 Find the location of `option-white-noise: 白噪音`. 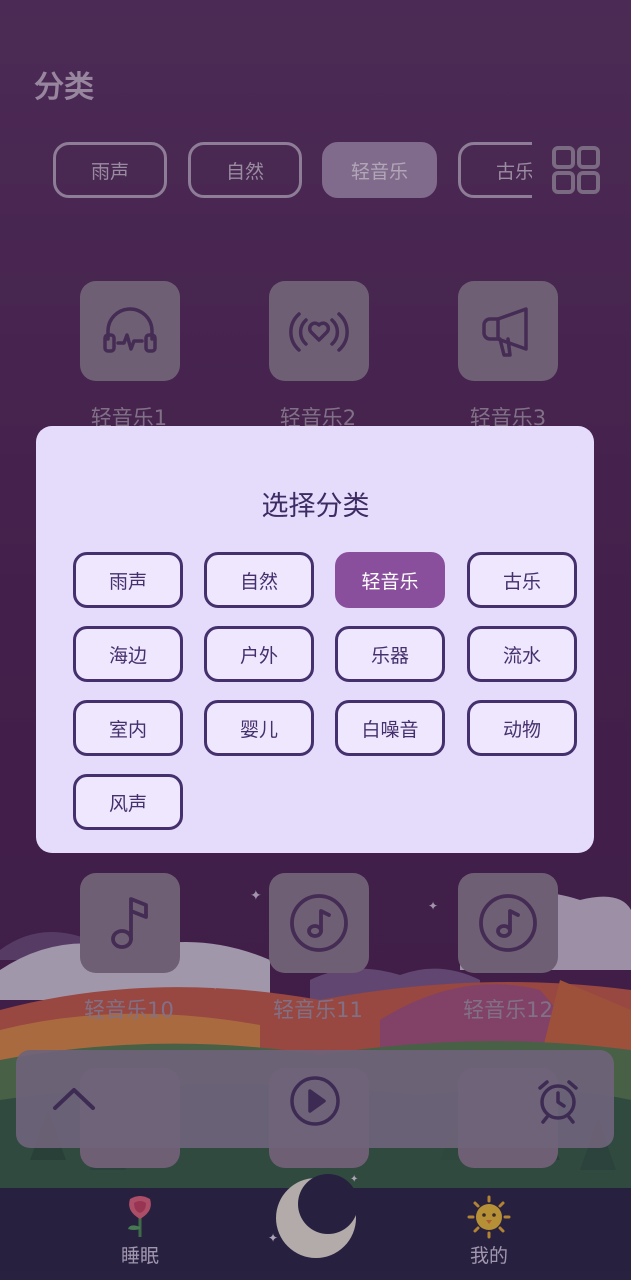

option-white-noise: 白噪音 is located at coordinates (390, 728).